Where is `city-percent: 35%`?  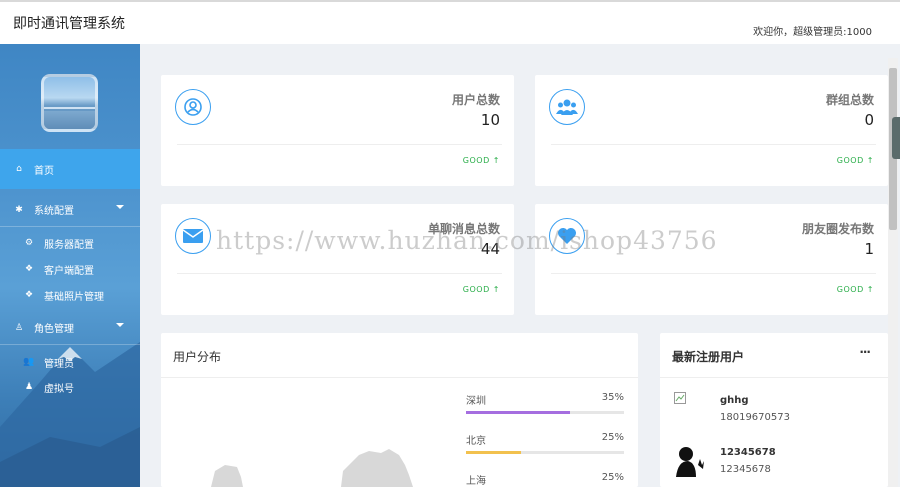 city-percent: 35% is located at coordinates (612, 397).